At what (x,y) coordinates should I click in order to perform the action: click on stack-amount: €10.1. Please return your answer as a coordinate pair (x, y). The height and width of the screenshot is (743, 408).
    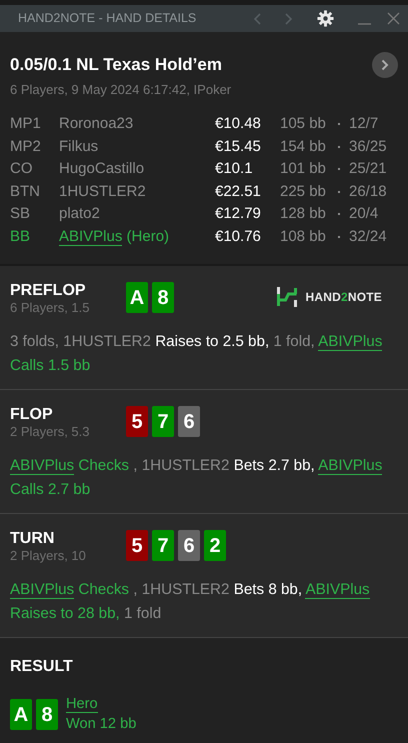
    Looking at the image, I should click on (234, 169).